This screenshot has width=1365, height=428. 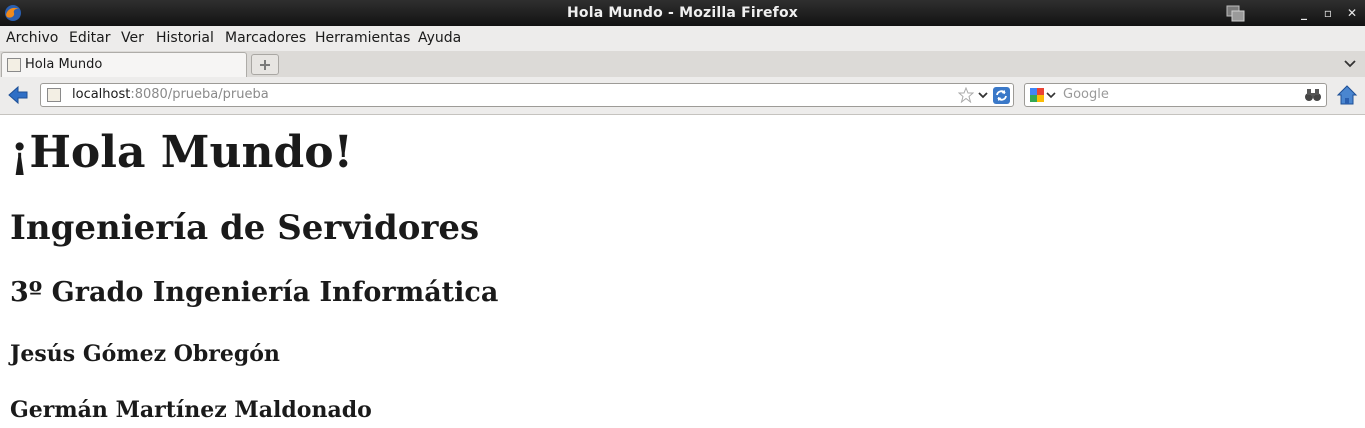 What do you see at coordinates (439, 38) in the screenshot?
I see `menu-ayuda: Ayuda` at bounding box center [439, 38].